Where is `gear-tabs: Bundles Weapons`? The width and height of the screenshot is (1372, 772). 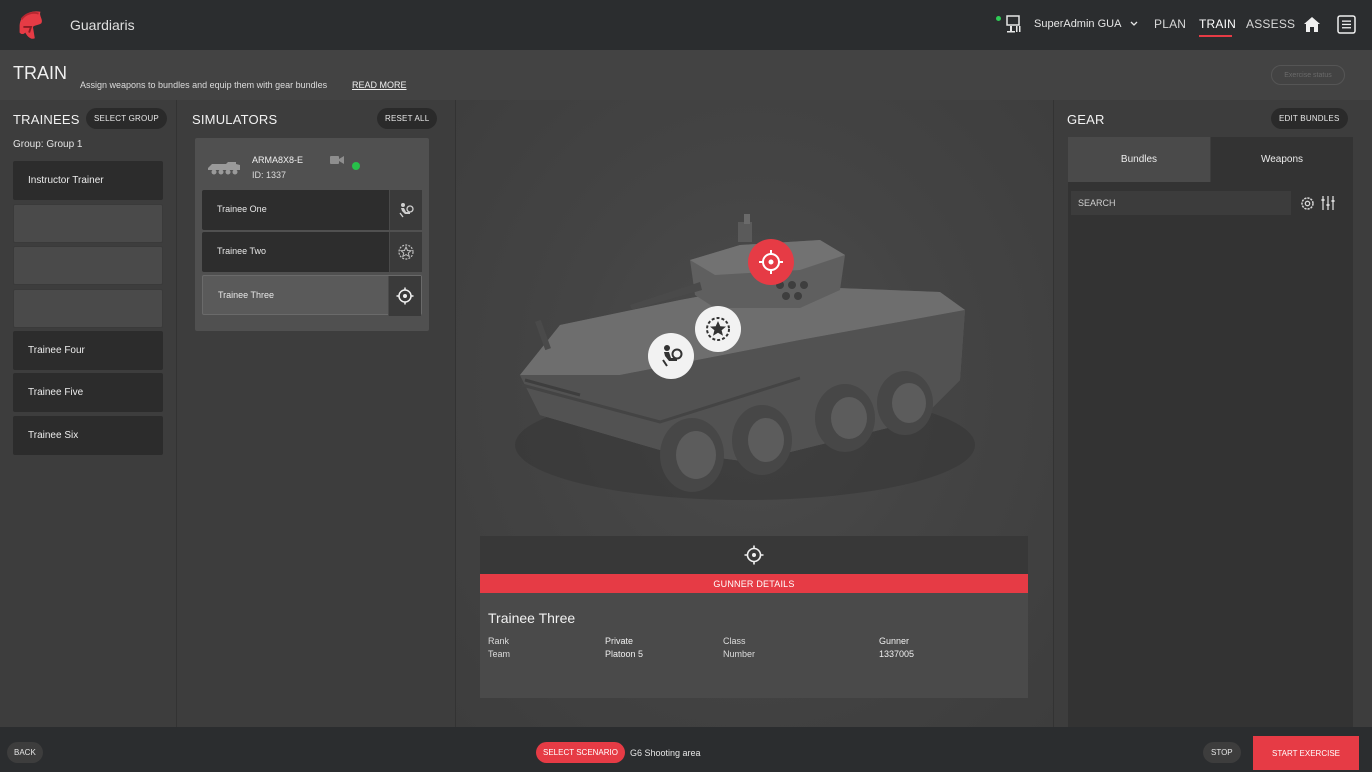
gear-tabs: Bundles Weapons is located at coordinates (1210, 159).